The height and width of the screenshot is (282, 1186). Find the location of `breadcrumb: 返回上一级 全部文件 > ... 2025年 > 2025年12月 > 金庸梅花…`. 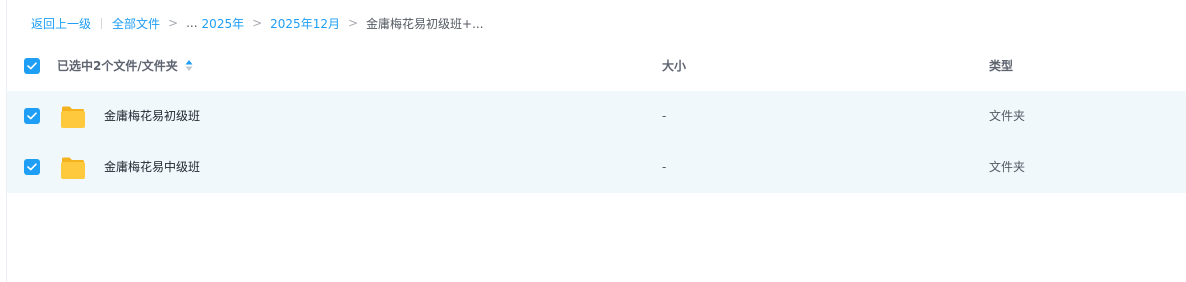

breadcrumb: 返回上一级 全部文件 > ... 2025年 > 2025年12月 > 金庸梅花… is located at coordinates (257, 23).